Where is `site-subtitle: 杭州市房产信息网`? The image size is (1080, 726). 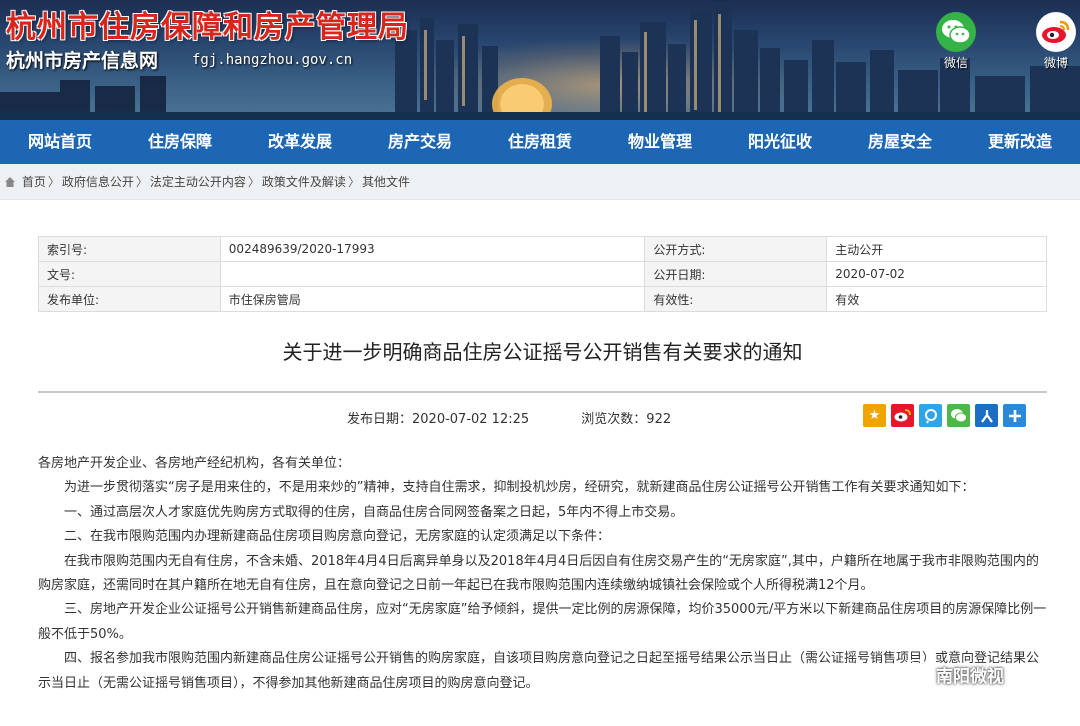 site-subtitle: 杭州市房产信息网 is located at coordinates (82, 59).